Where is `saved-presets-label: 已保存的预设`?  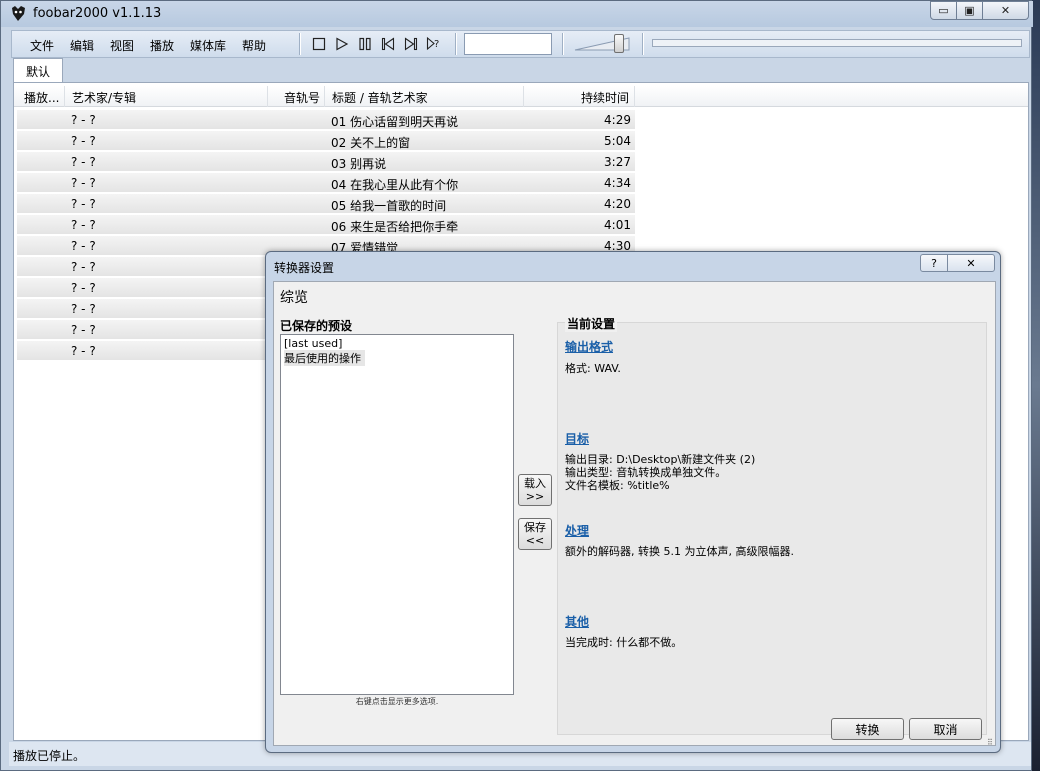 saved-presets-label: 已保存的预设 is located at coordinates (316, 326).